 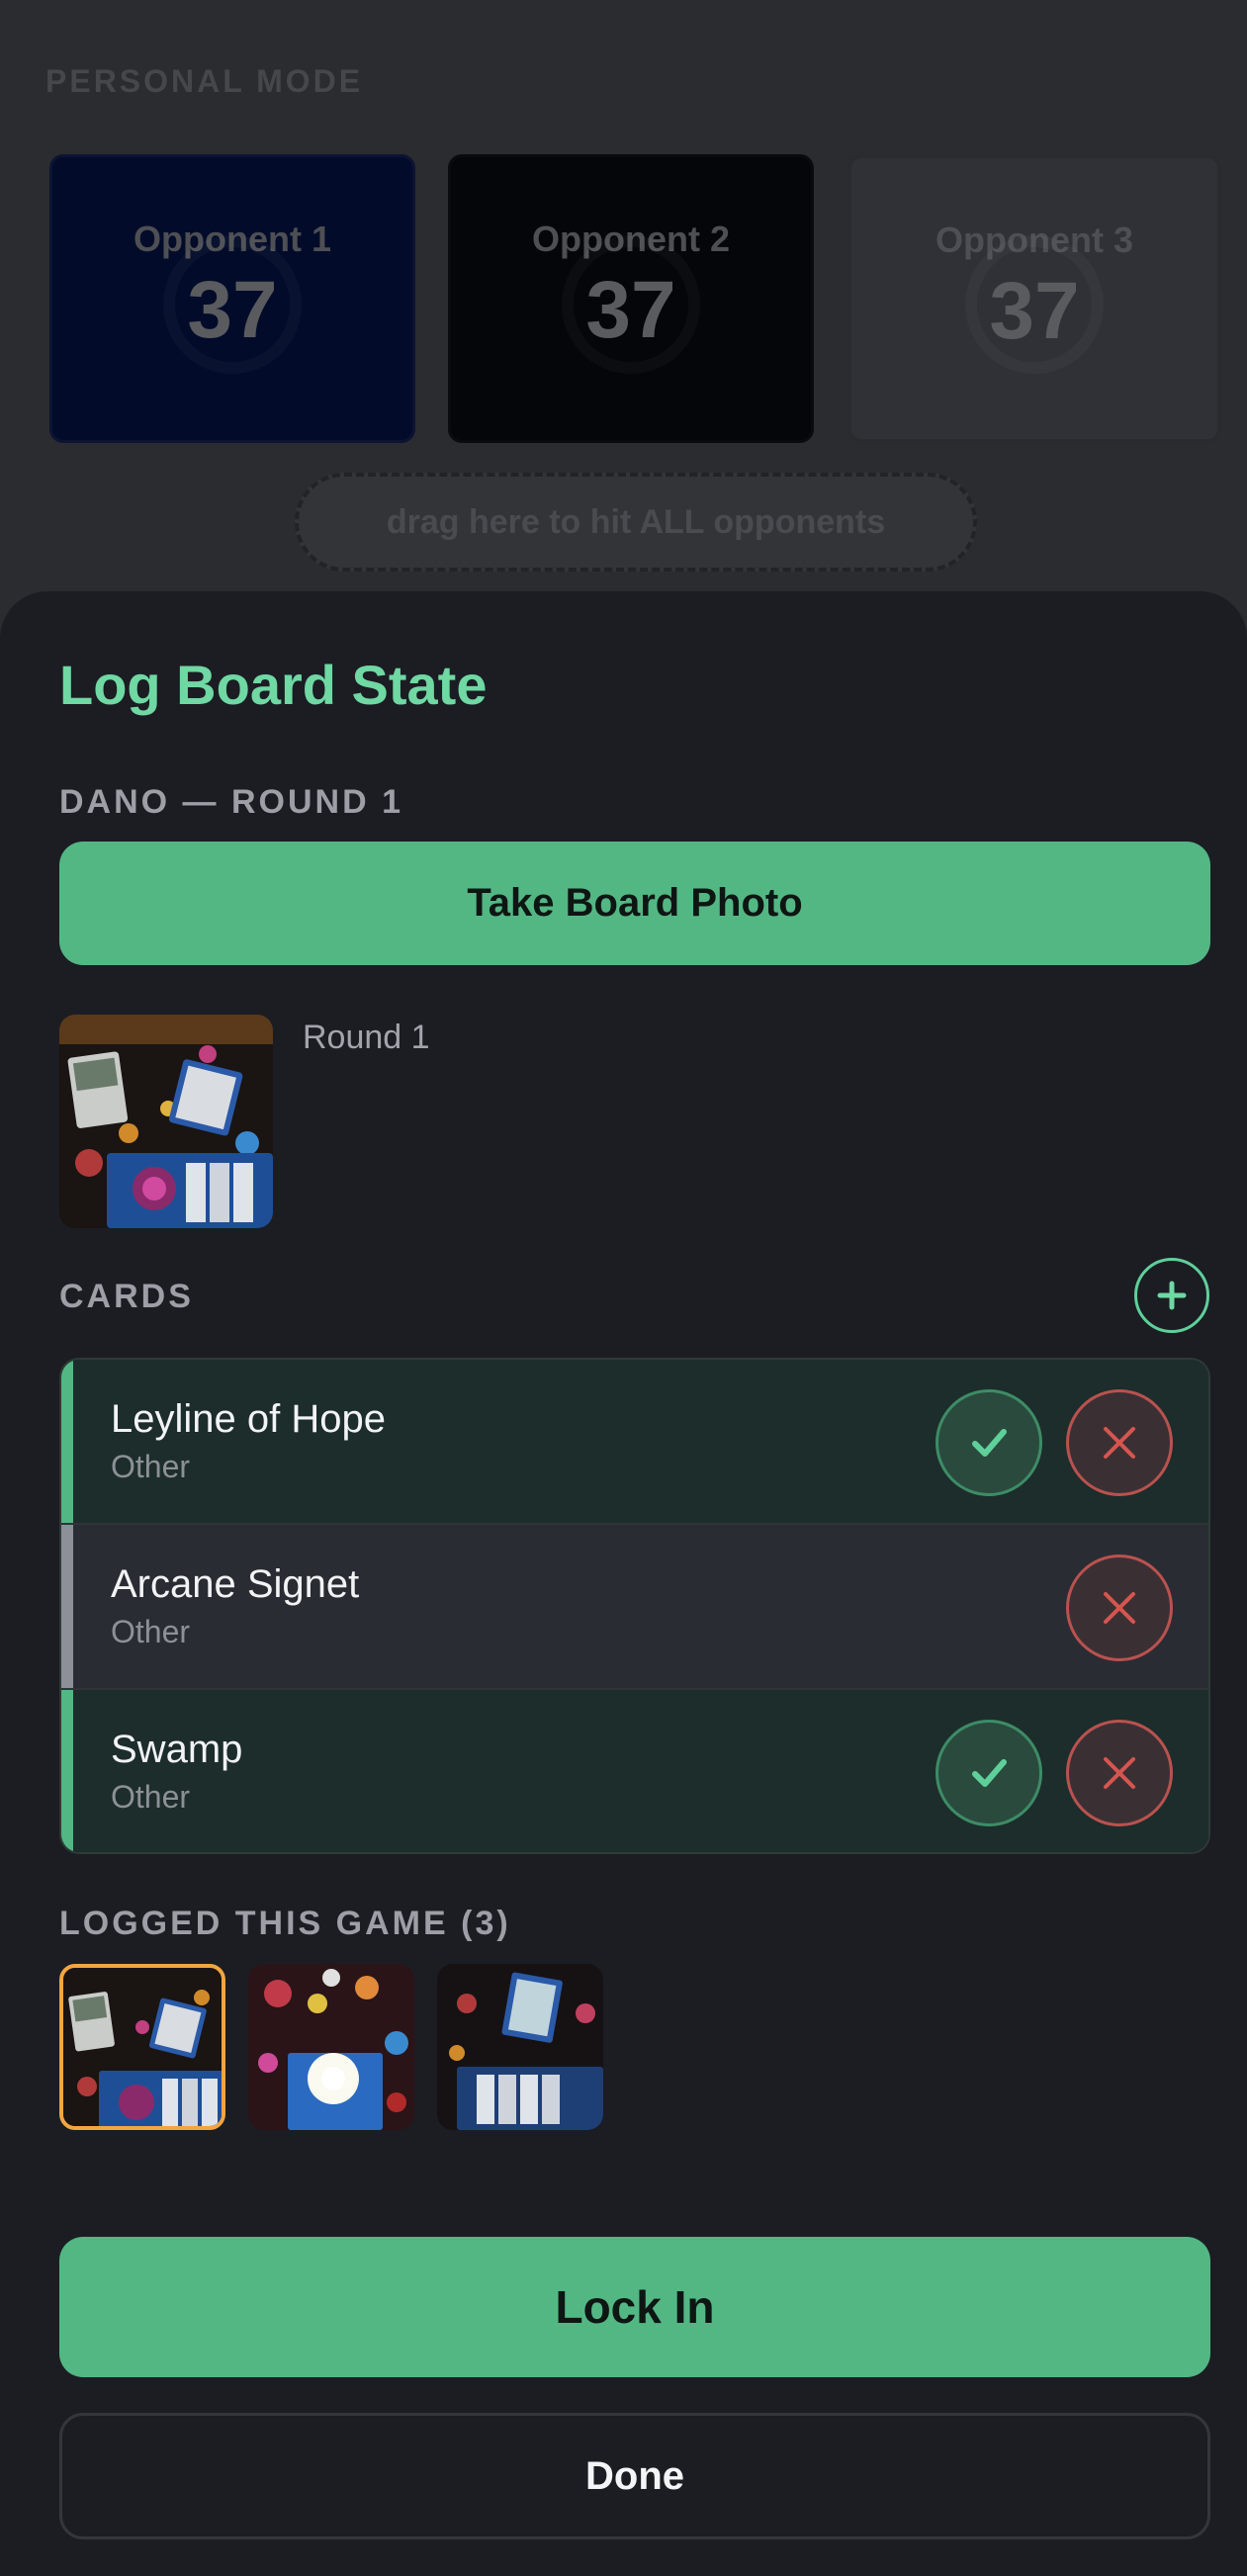 I want to click on opponent-card-3: Opponent 3 37, so click(x=1034, y=298).